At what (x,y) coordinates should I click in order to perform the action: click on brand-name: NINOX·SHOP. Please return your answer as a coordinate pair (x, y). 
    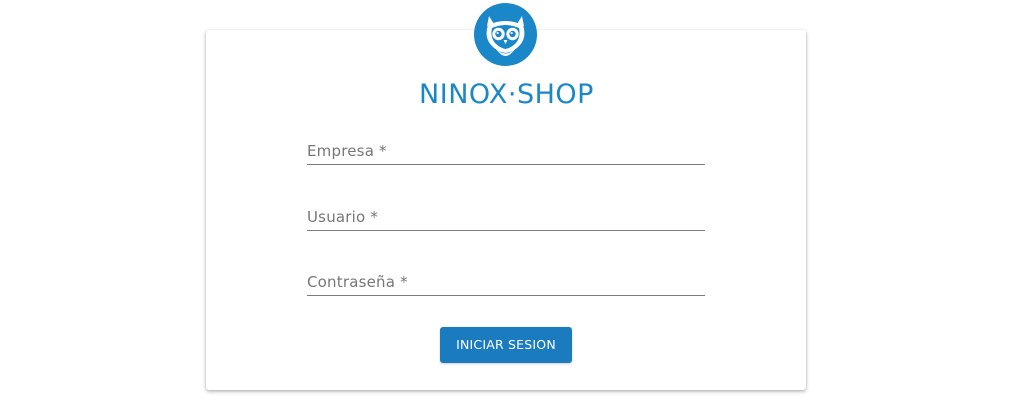
    Looking at the image, I should click on (506, 94).